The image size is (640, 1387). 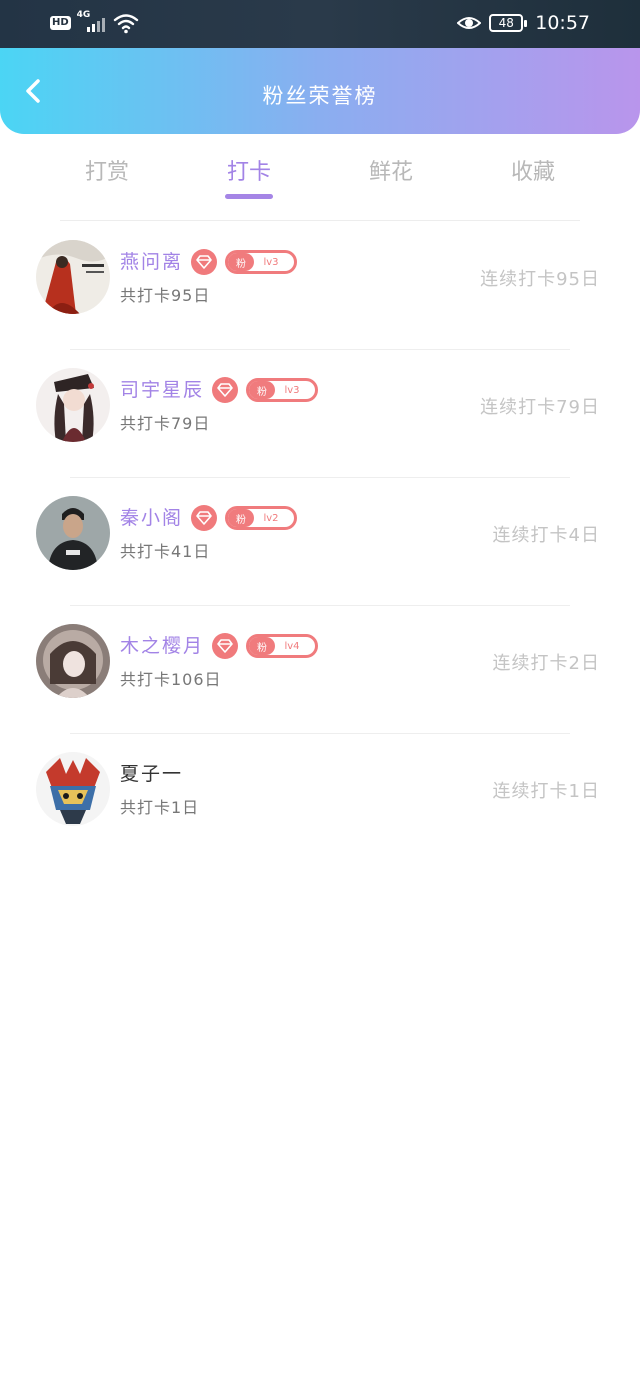 I want to click on fan-name: 夏子一, so click(x=151, y=774).